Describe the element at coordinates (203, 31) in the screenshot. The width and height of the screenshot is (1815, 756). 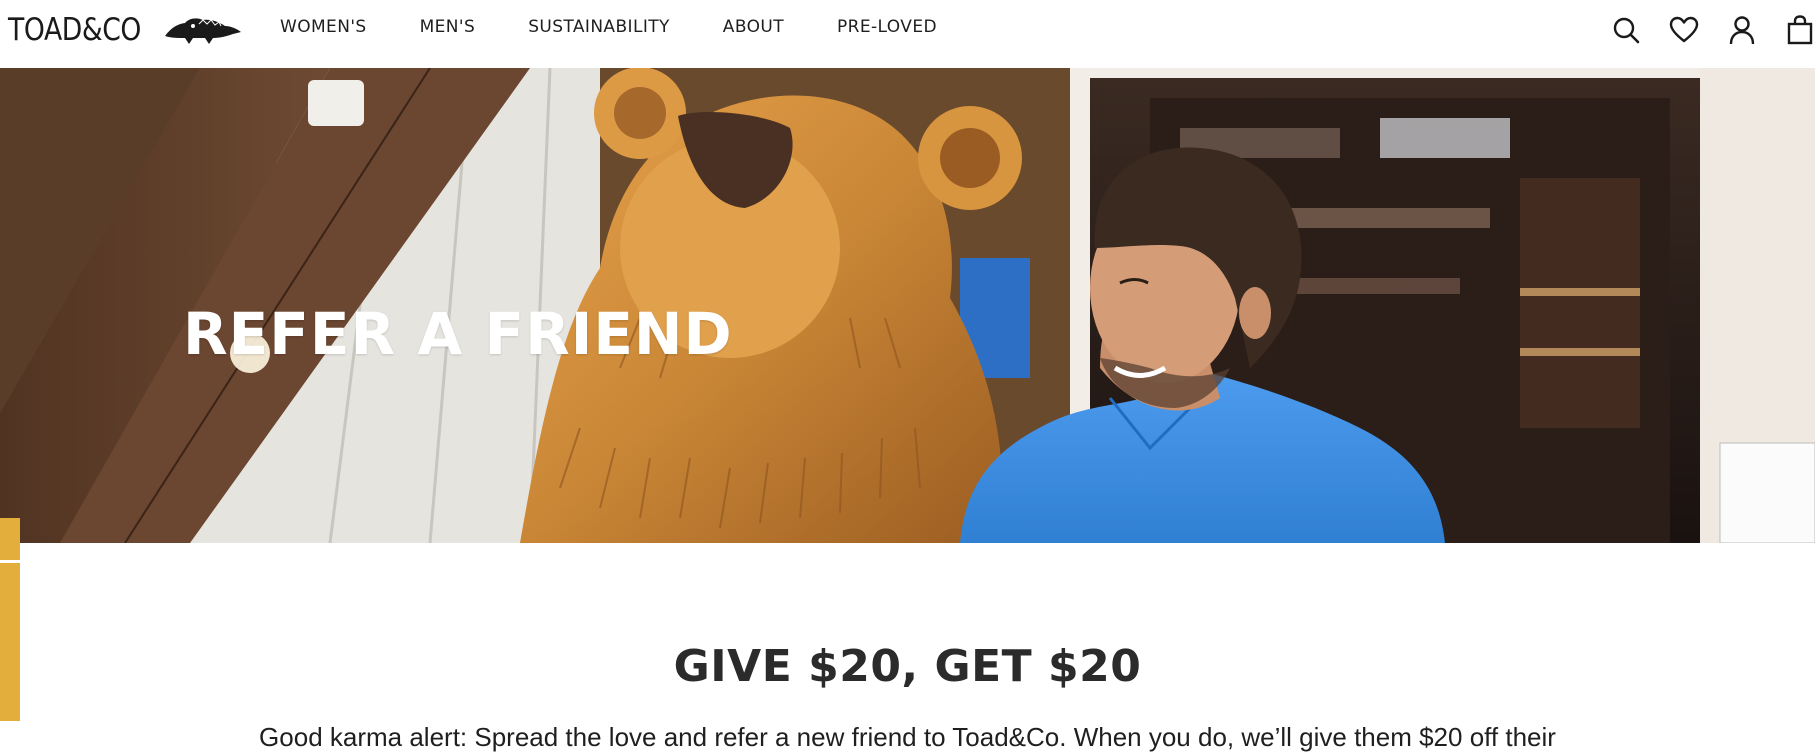
I see `toad-logo-icon` at that location.